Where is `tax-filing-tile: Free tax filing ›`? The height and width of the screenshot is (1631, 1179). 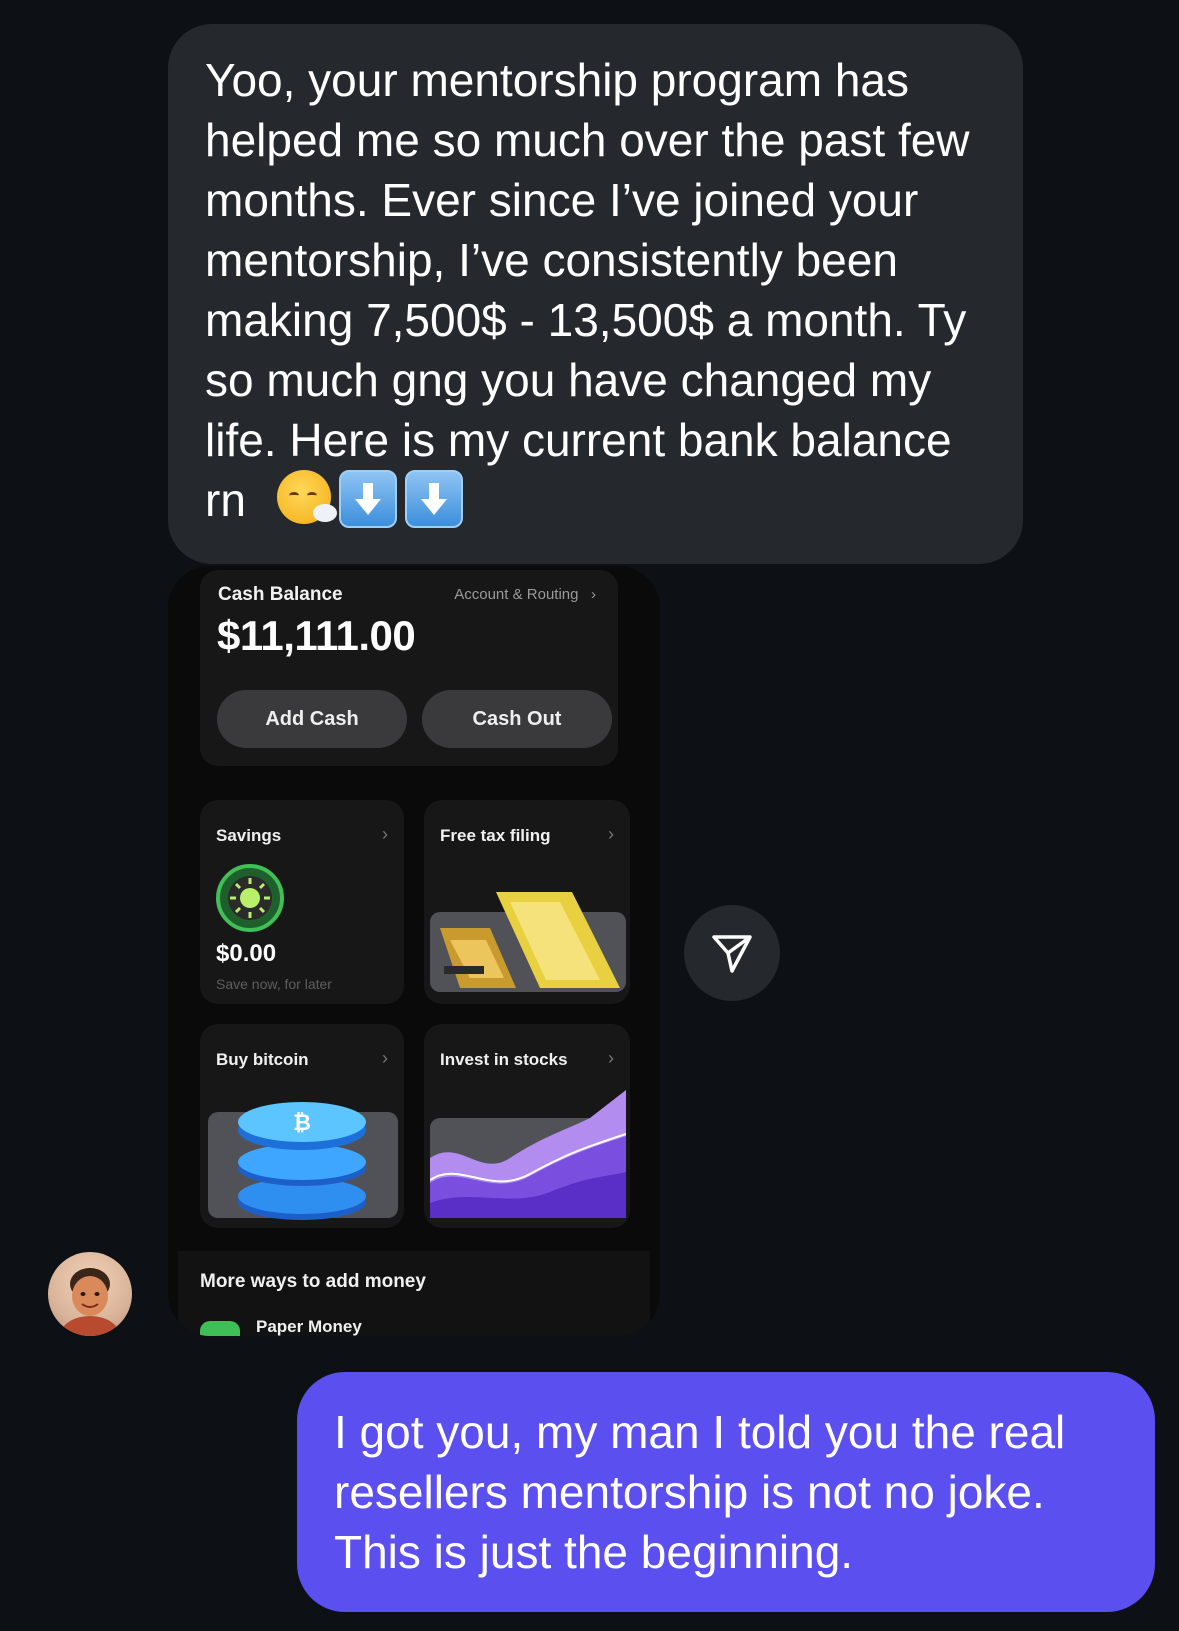 tax-filing-tile: Free tax filing › is located at coordinates (527, 902).